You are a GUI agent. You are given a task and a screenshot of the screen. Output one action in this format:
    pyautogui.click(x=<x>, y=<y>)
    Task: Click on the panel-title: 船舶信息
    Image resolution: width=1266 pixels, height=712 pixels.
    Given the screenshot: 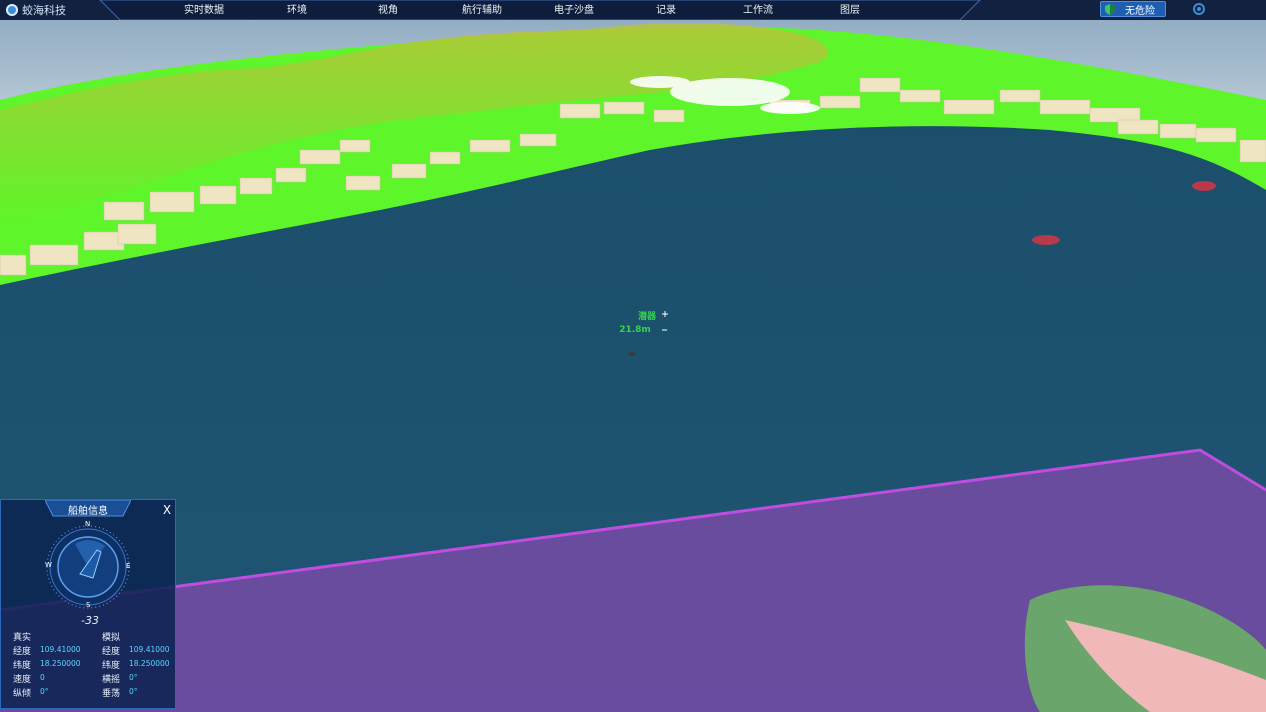 What is the action you would take?
    pyautogui.click(x=88, y=511)
    